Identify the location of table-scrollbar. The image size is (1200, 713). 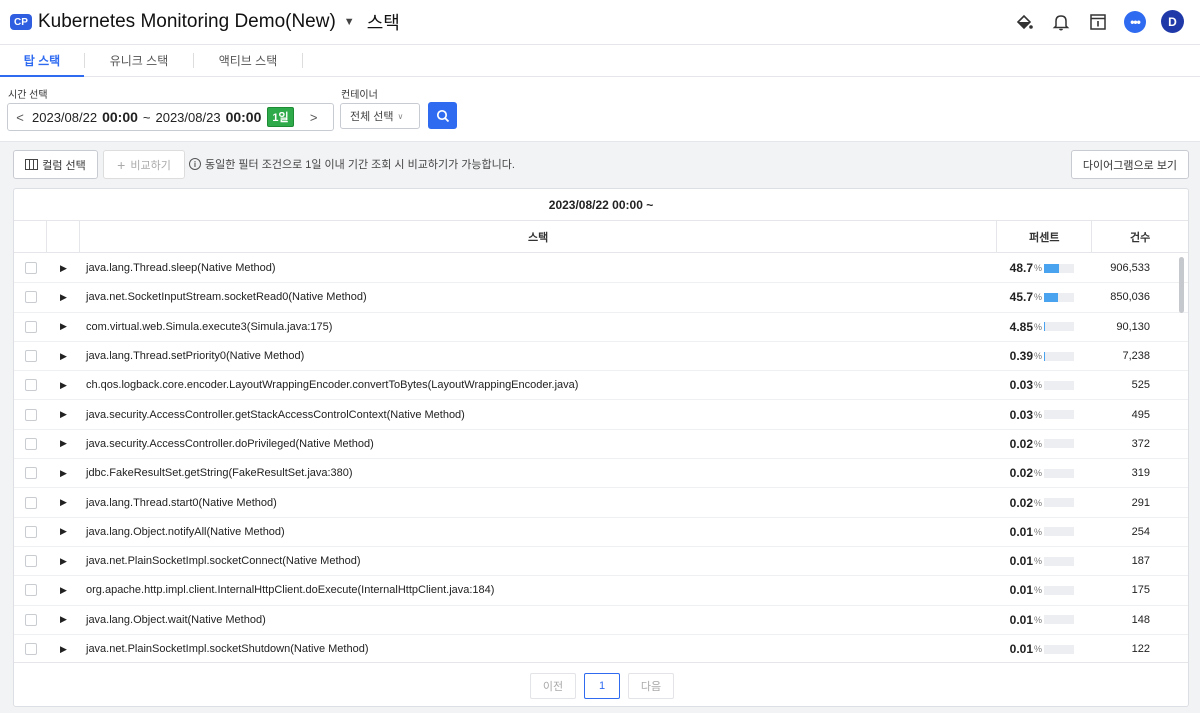
(1181, 285).